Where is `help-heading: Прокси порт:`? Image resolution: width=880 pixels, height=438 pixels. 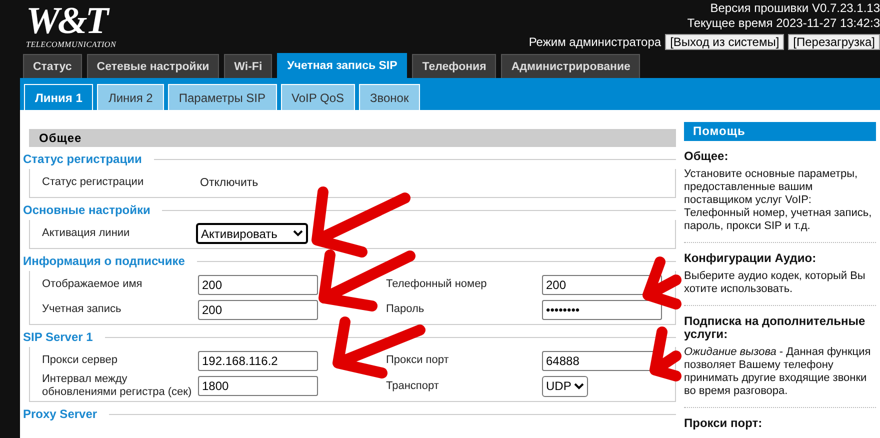 help-heading: Прокси порт: is located at coordinates (724, 423).